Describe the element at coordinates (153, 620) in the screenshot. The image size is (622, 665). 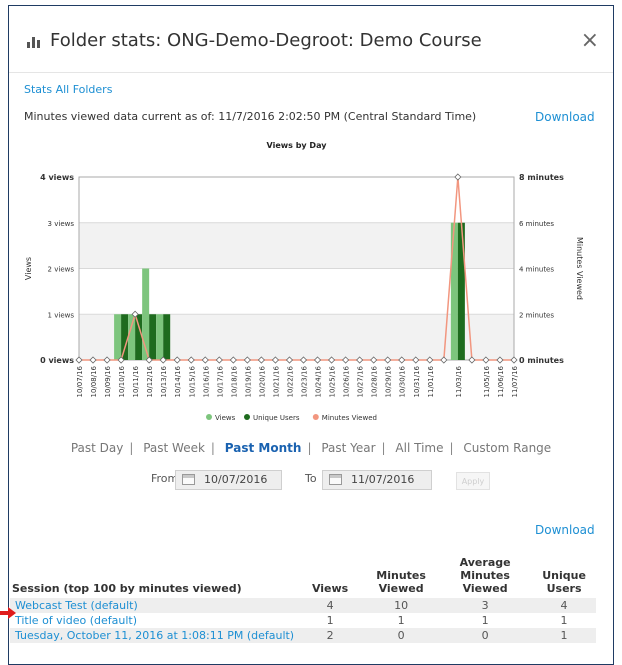
I see `session-link: Title of video (default)` at that location.